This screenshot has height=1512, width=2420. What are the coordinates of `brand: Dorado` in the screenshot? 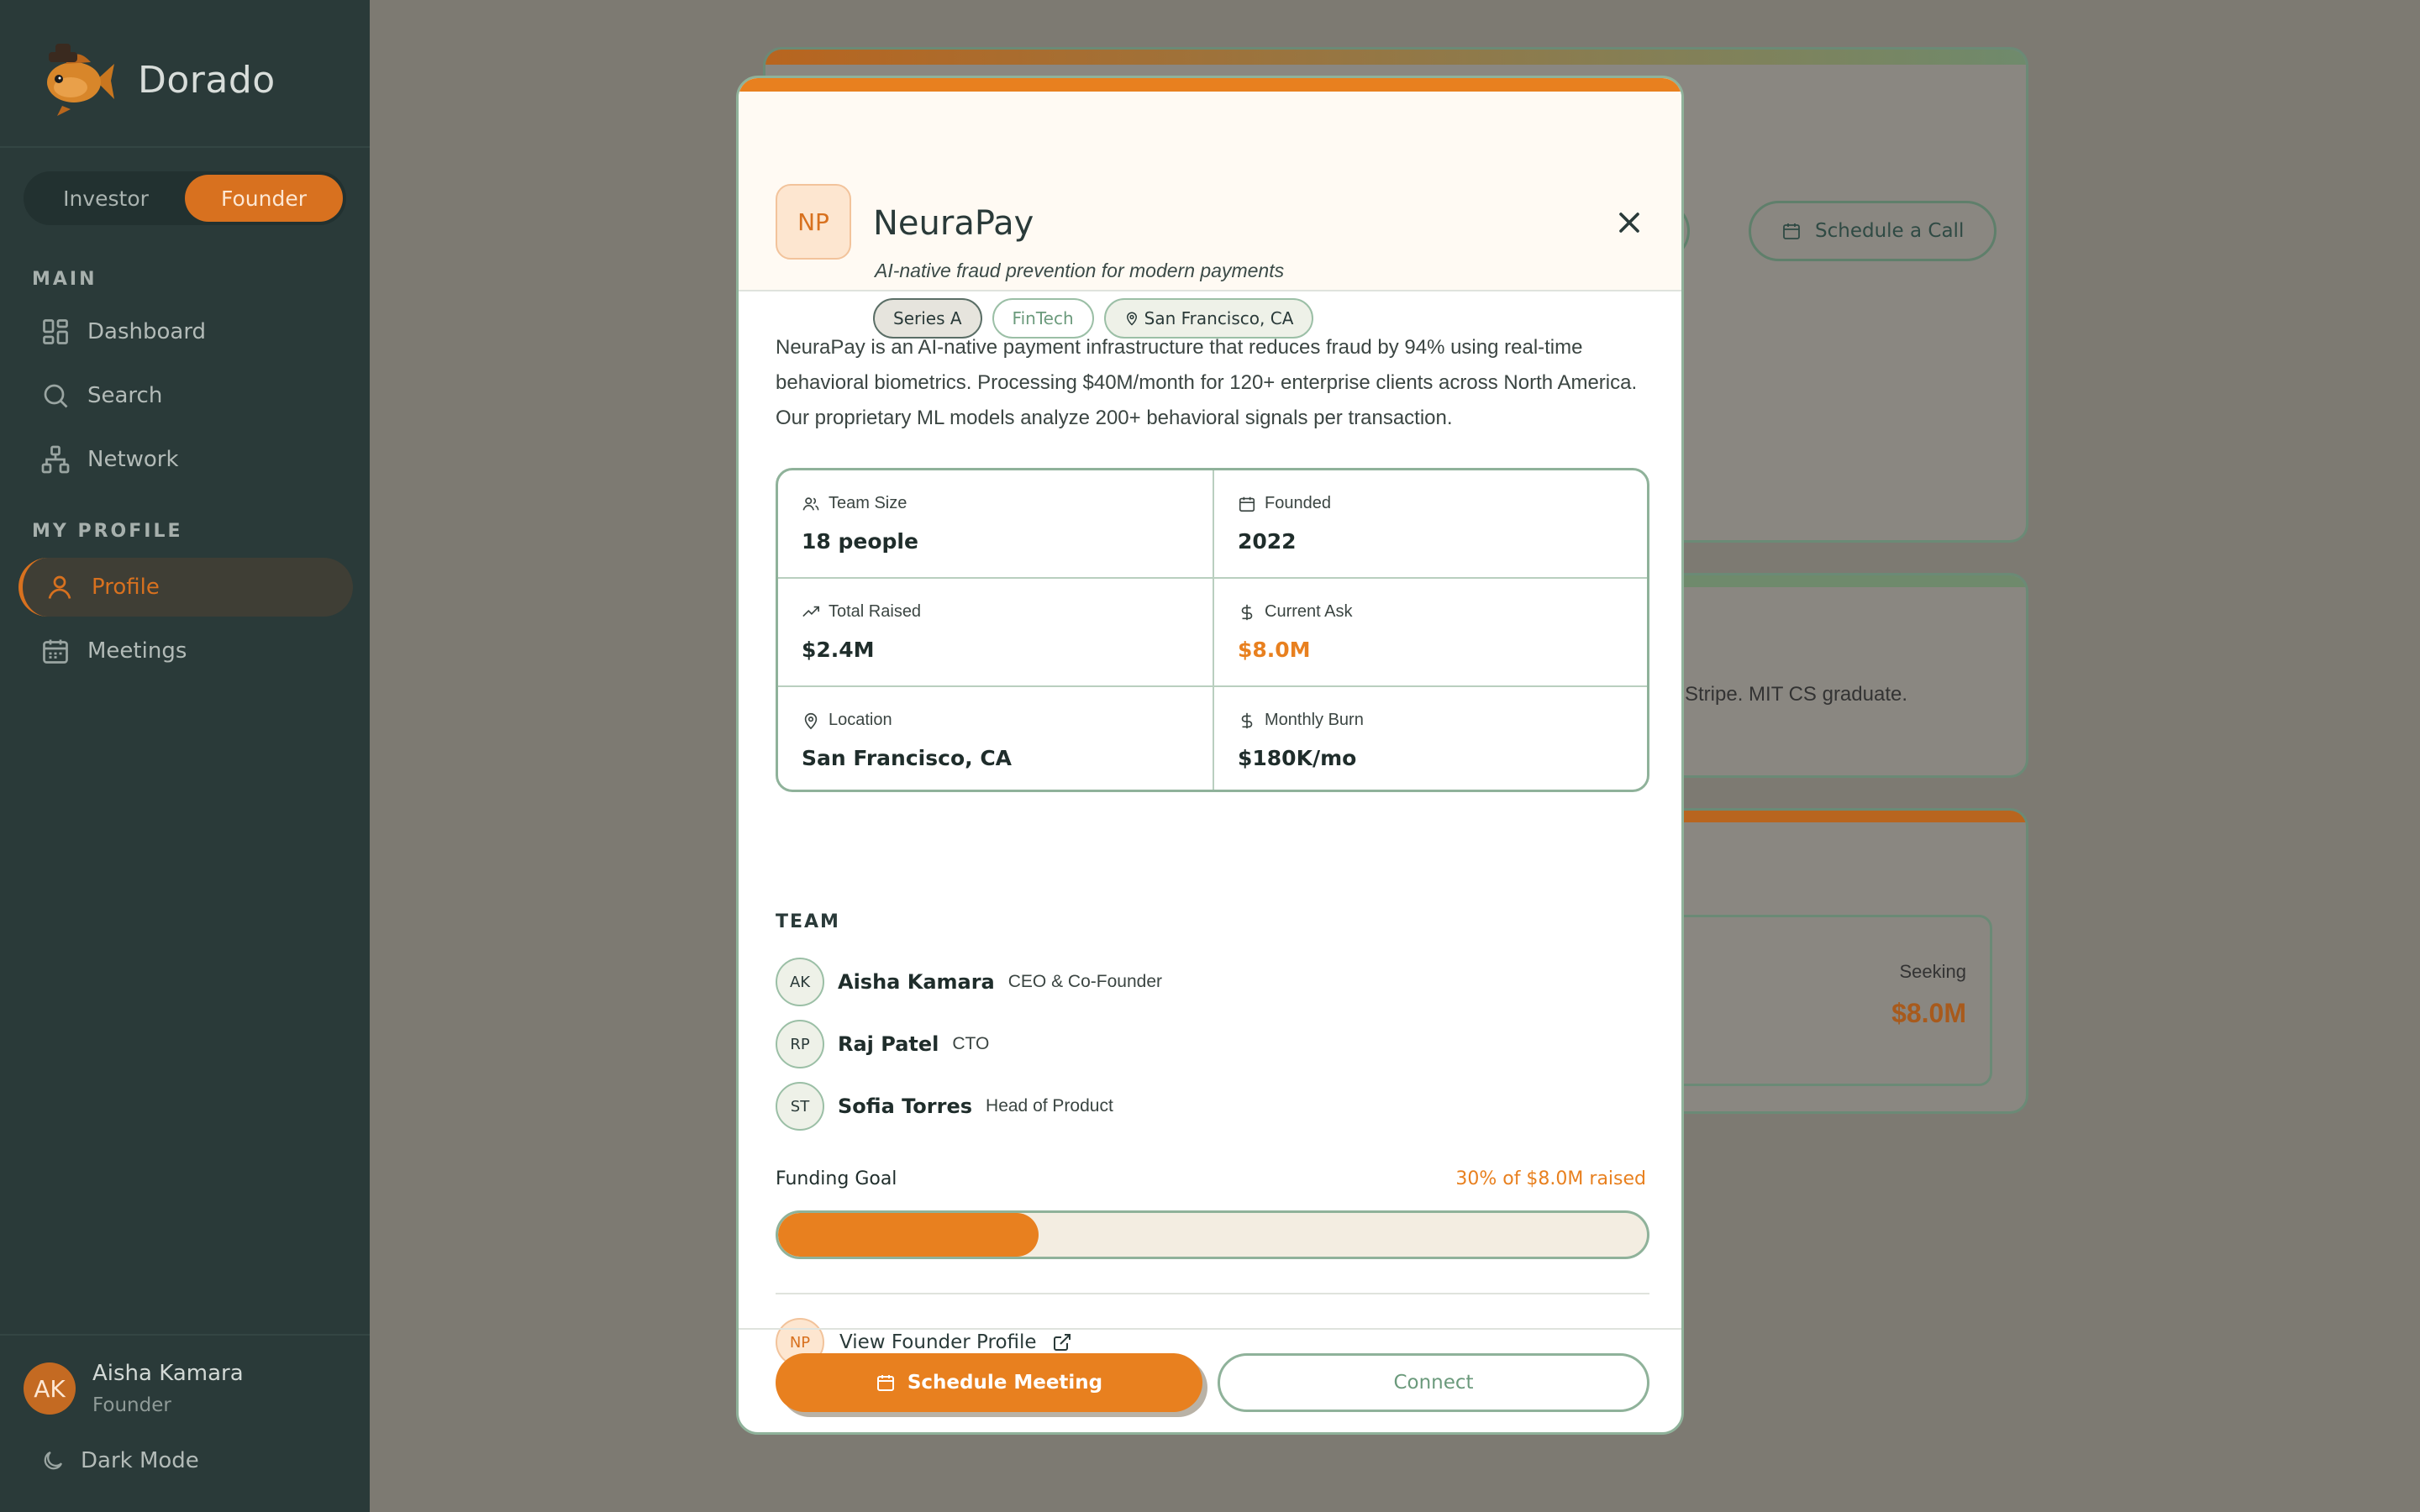 It's located at (157, 80).